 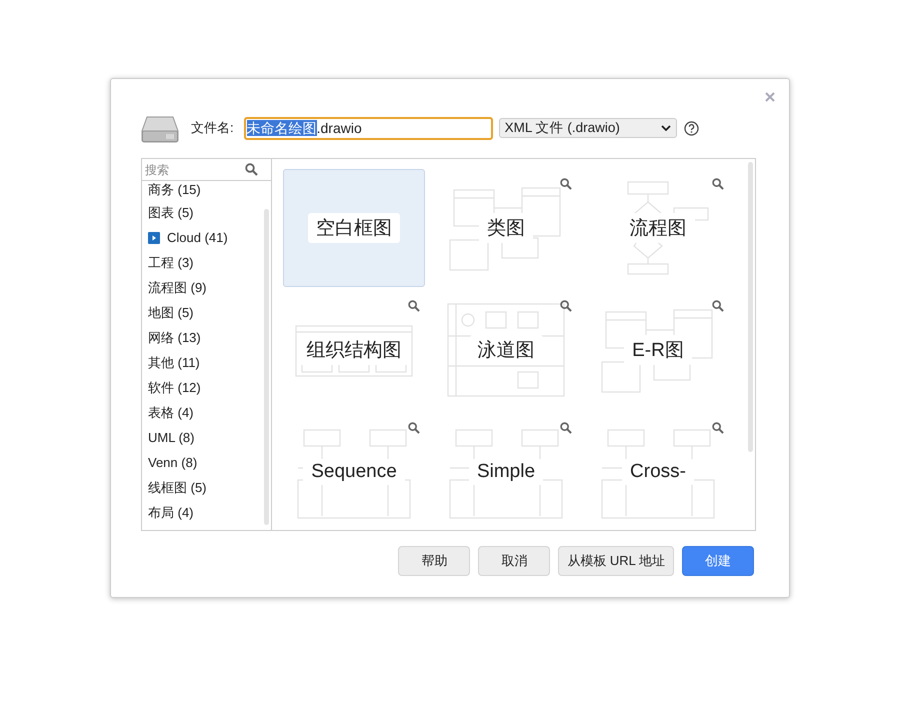 What do you see at coordinates (658, 228) in the screenshot?
I see `template-tile: 流程图` at bounding box center [658, 228].